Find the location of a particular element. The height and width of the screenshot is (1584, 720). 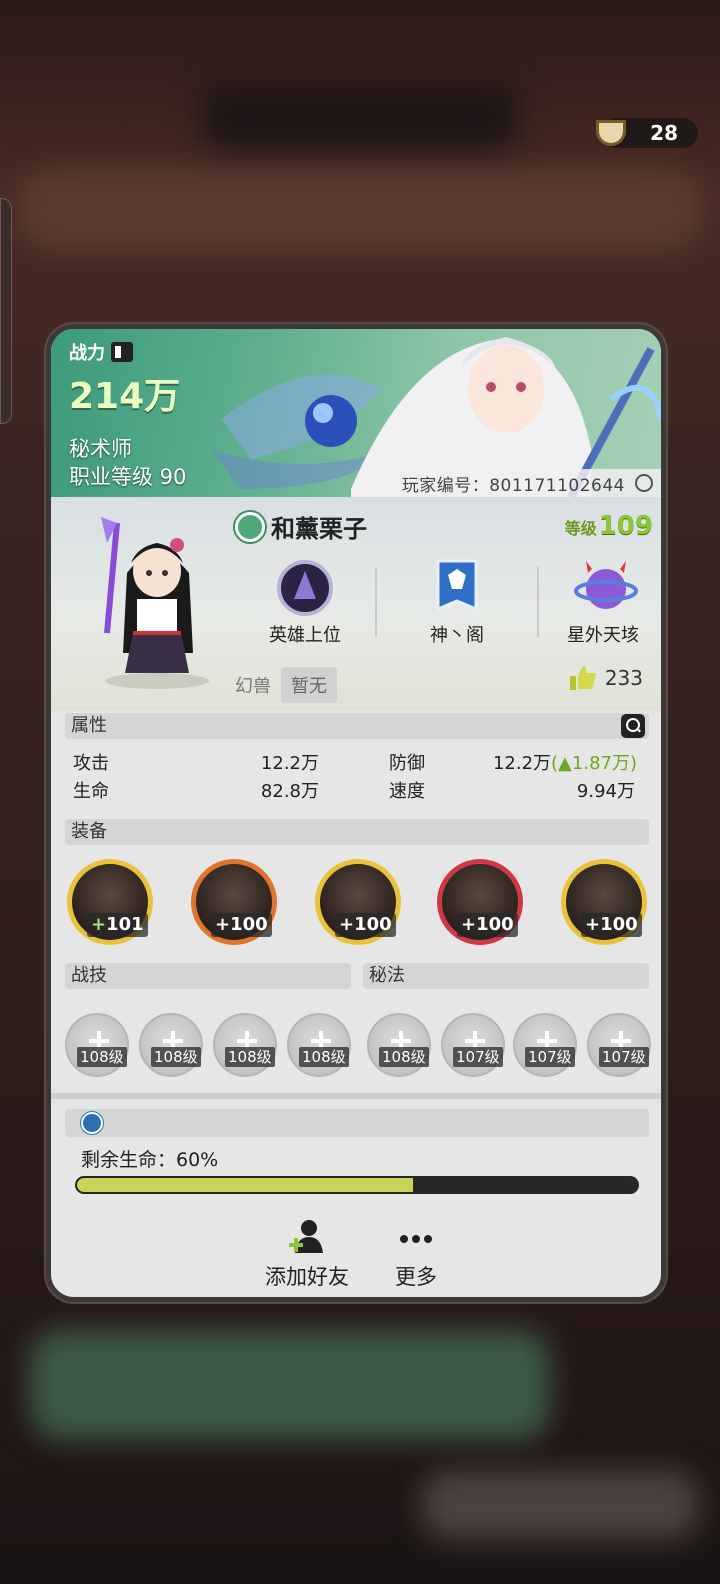

player-level: 等级 109 is located at coordinates (608, 526).